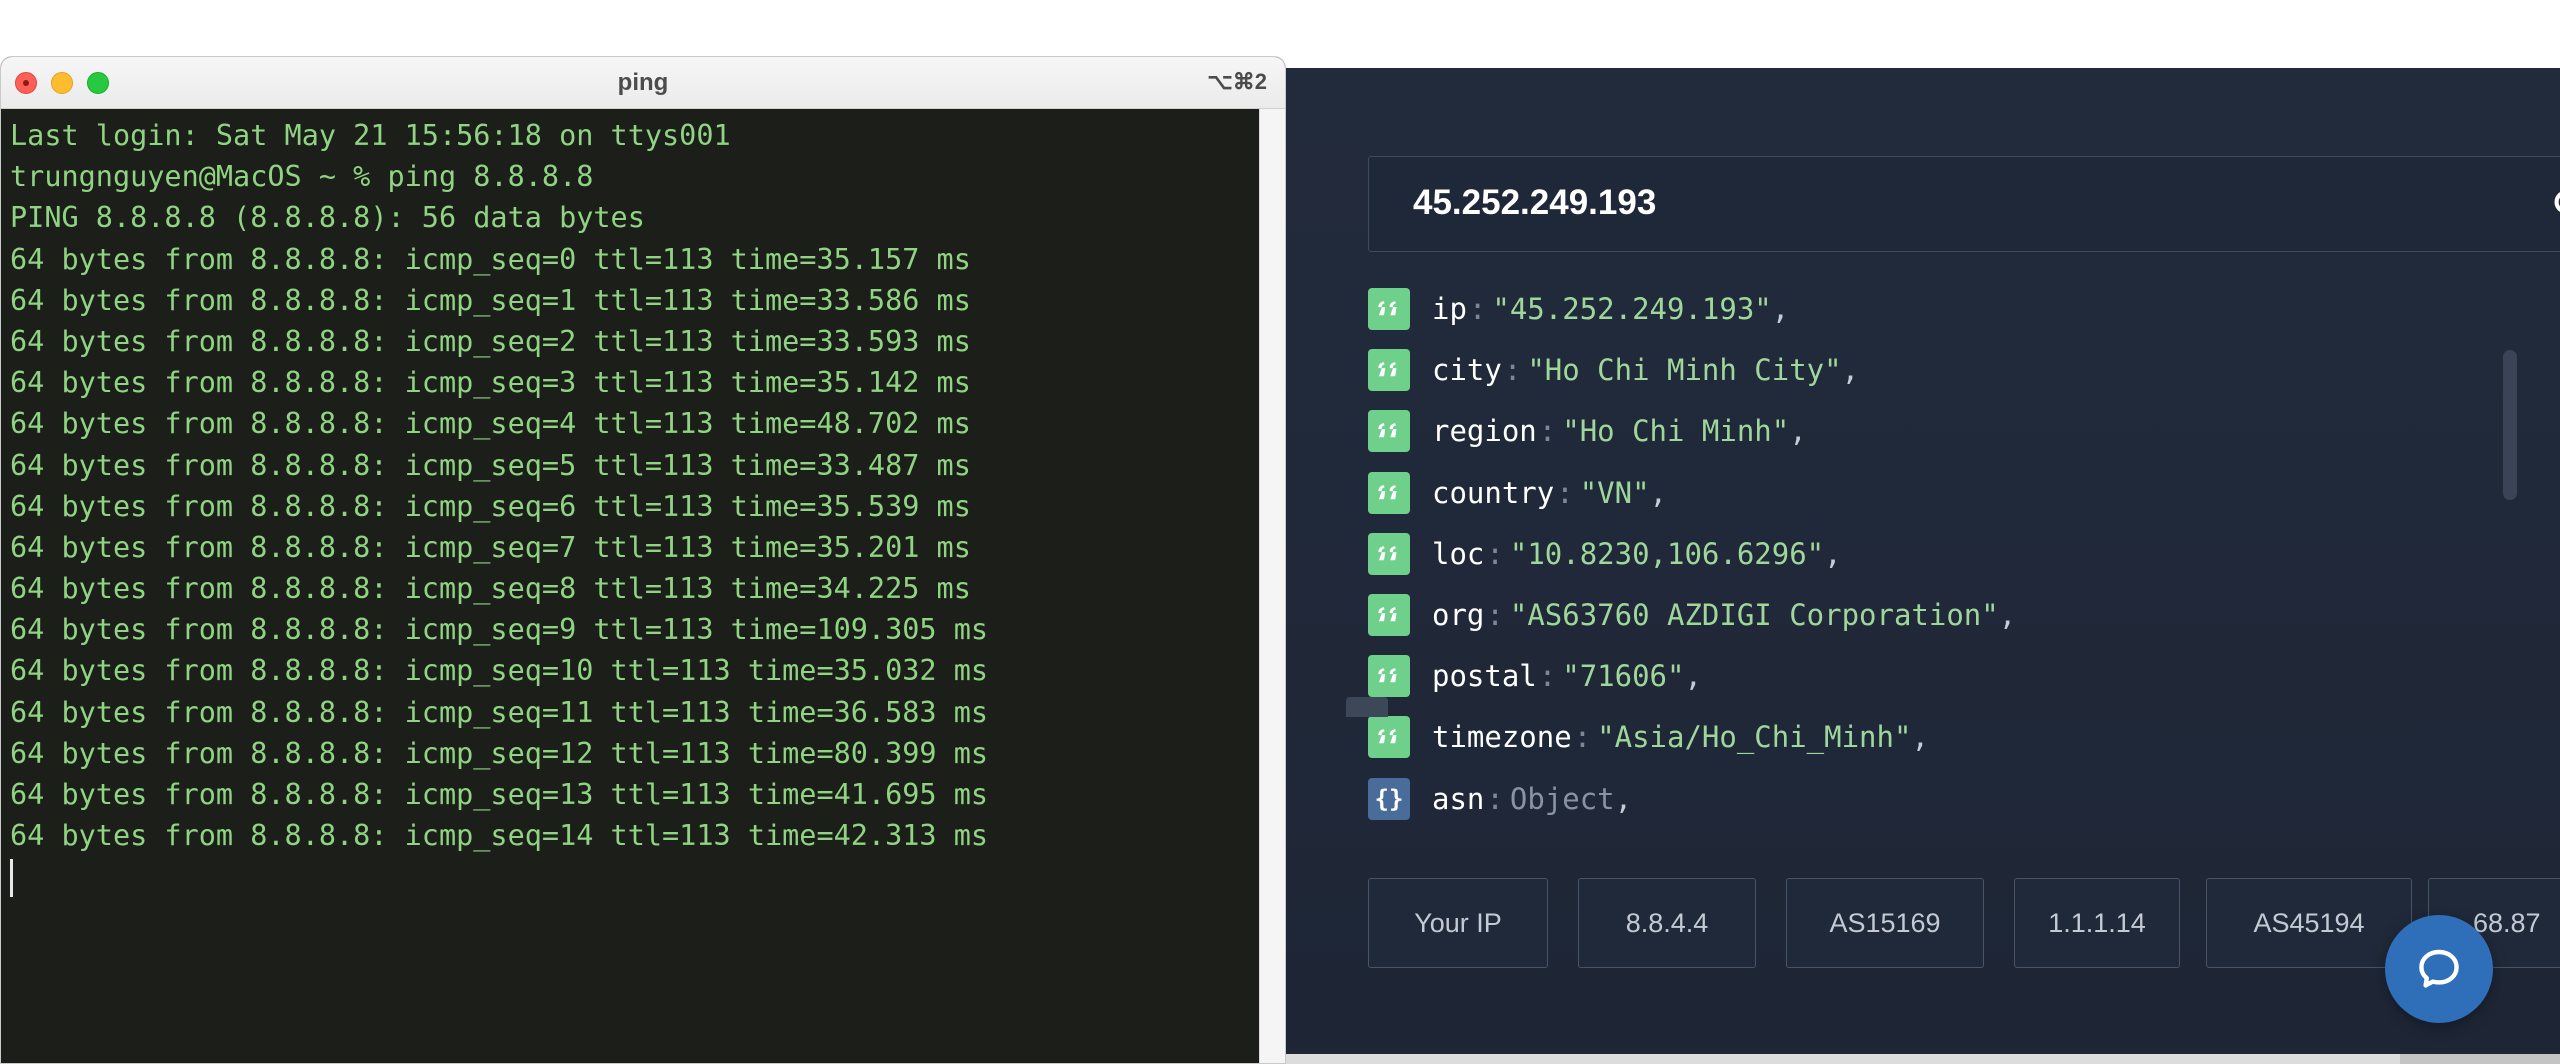  What do you see at coordinates (1484, 676) in the screenshot?
I see `json-key: postal` at bounding box center [1484, 676].